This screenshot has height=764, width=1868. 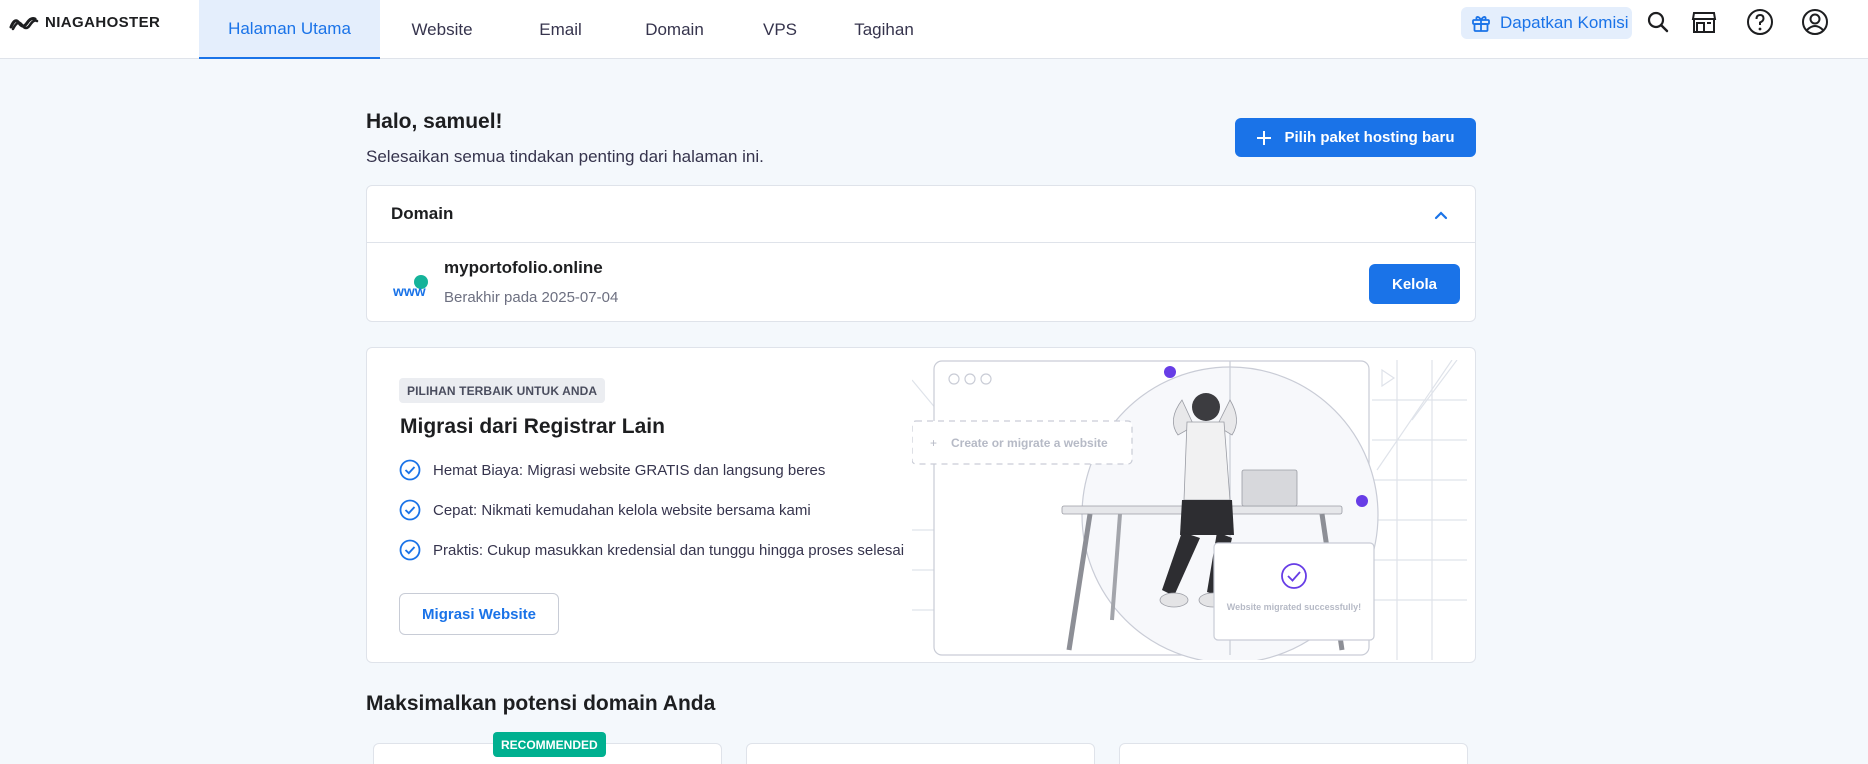 What do you see at coordinates (434, 121) in the screenshot?
I see `page-greeting: Halo, samuel!` at bounding box center [434, 121].